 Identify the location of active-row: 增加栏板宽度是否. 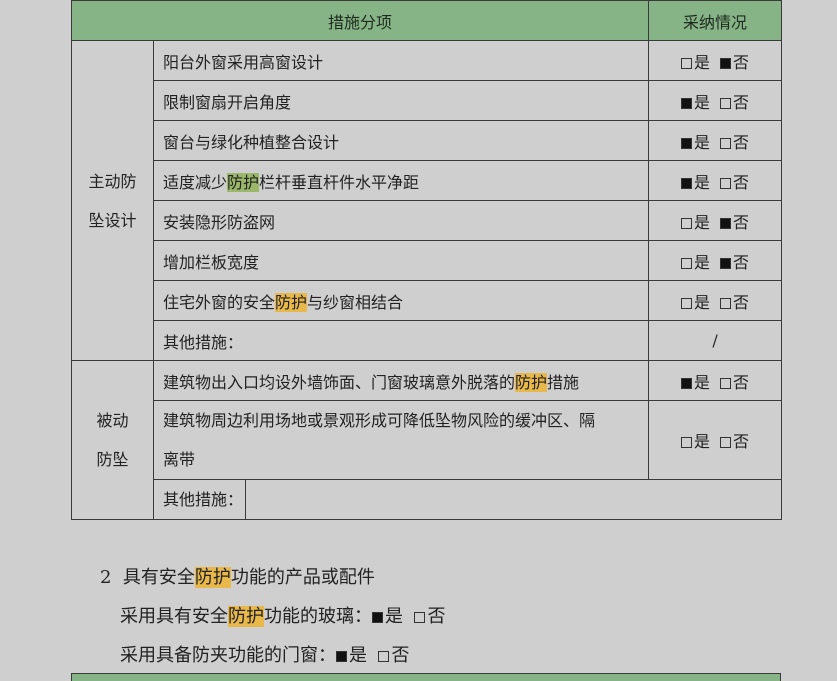
(427, 260).